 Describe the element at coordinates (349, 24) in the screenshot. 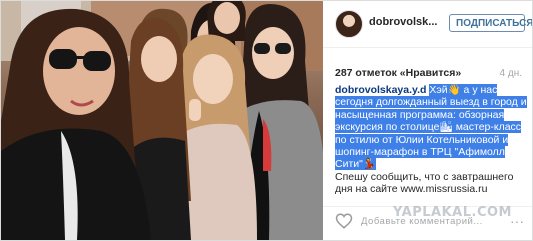

I see `avatar` at that location.